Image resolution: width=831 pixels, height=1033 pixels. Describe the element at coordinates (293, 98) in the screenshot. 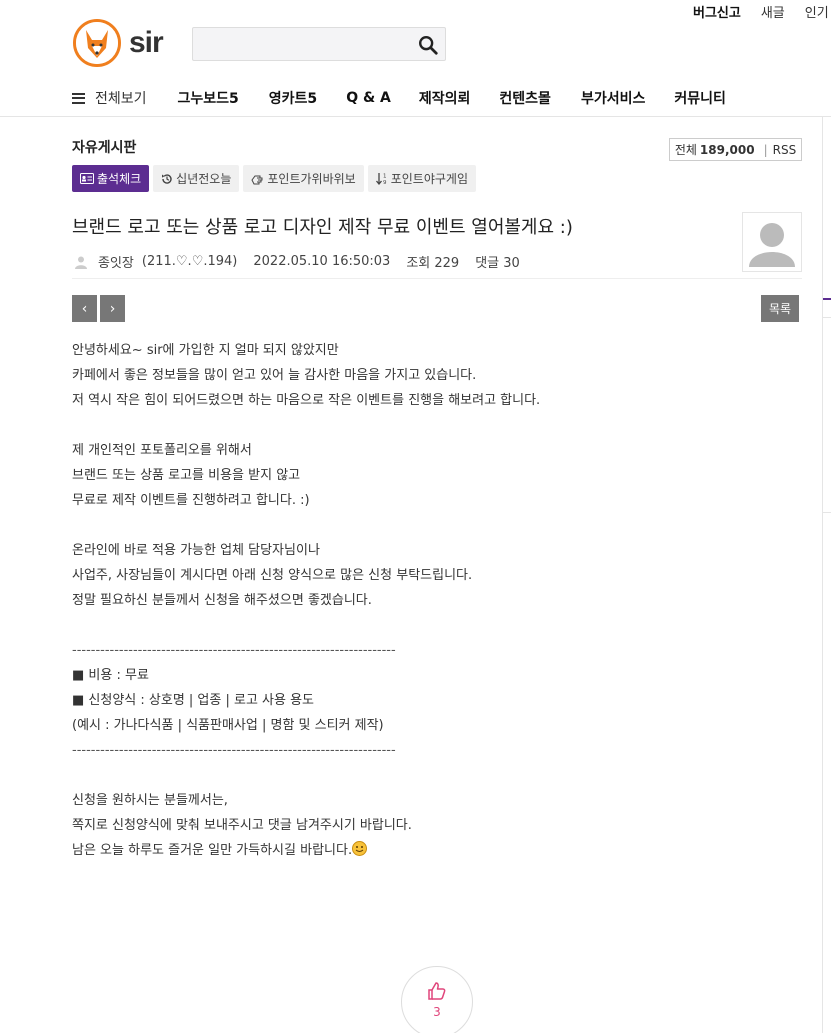

I see `nav-item-youngcart: 영카트5` at that location.